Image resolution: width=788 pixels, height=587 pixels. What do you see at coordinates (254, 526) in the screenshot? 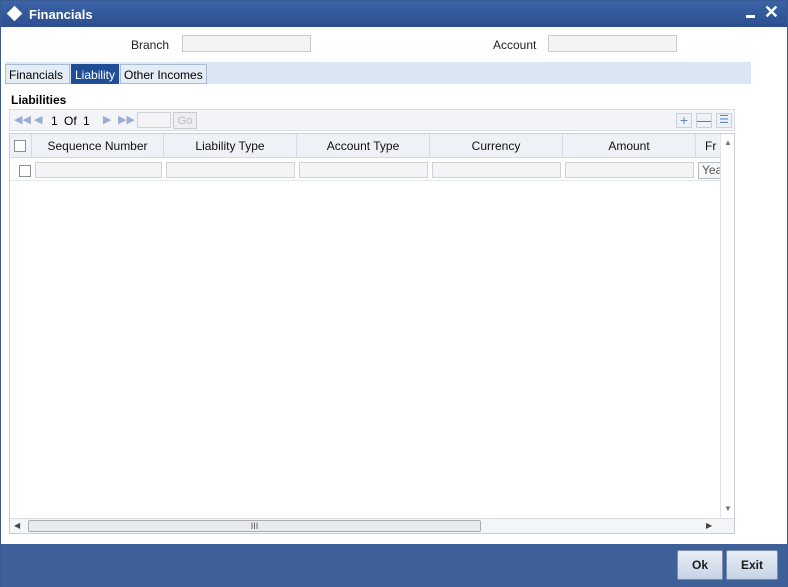
I see `horizontal-scroll-thumb: III` at bounding box center [254, 526].